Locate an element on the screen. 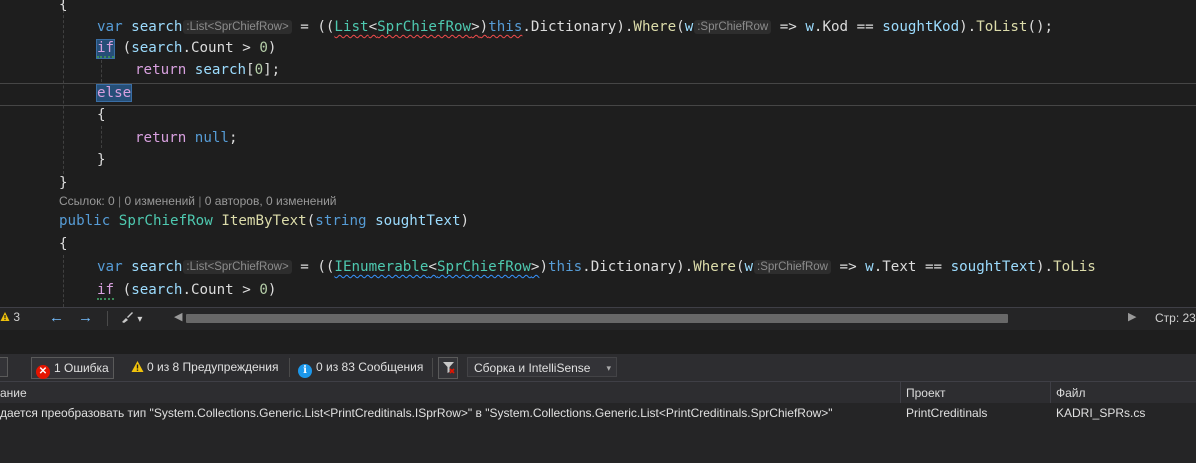  info-icon: i is located at coordinates (305, 371).